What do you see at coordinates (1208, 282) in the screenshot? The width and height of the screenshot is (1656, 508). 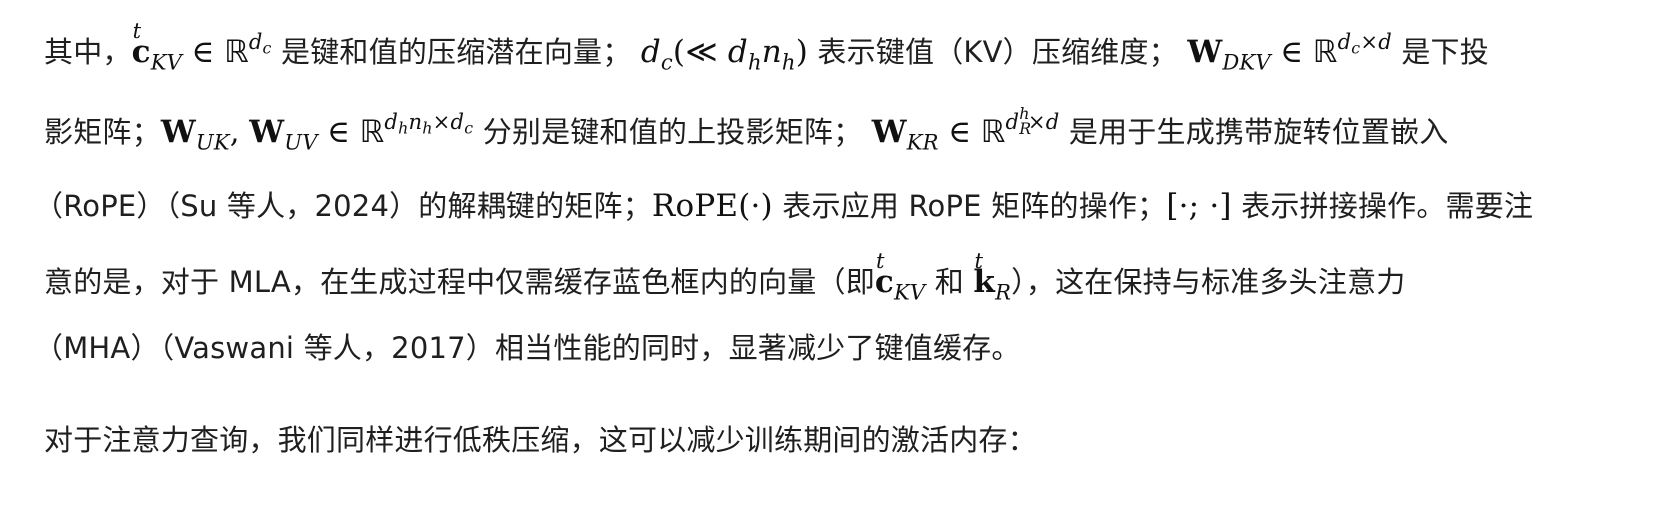 I see `text-segment: ），这在保持与标准多头注意力` at bounding box center [1208, 282].